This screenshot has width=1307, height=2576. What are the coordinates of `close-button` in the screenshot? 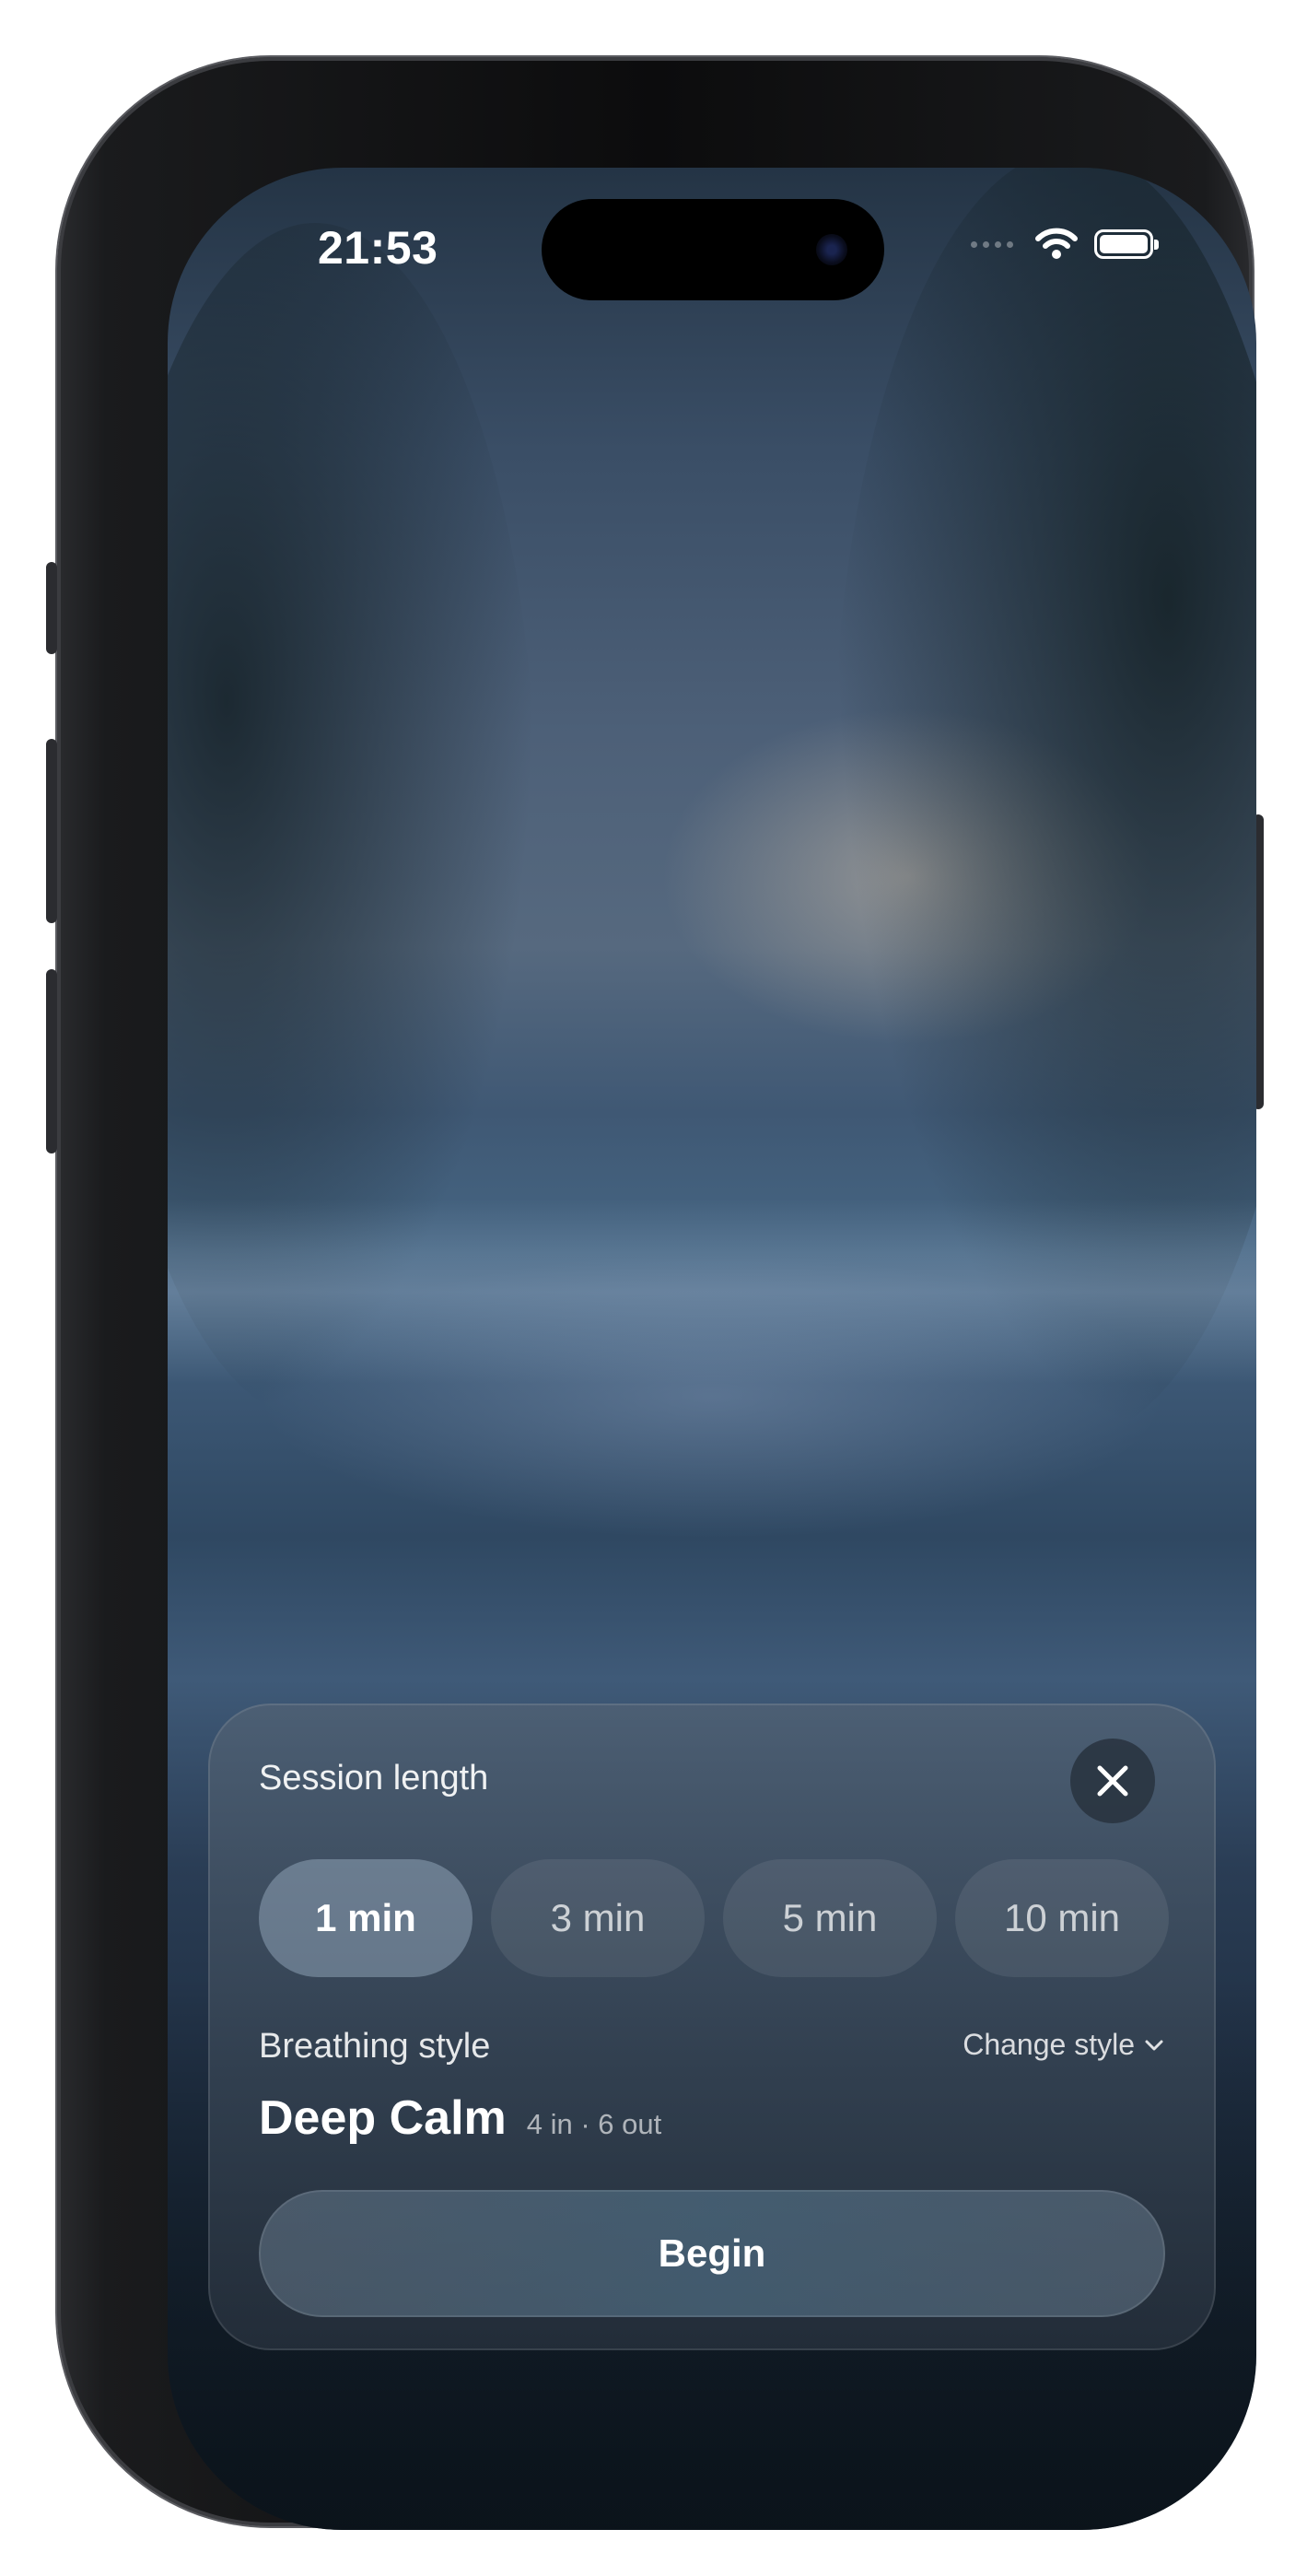 It's located at (1112, 1781).